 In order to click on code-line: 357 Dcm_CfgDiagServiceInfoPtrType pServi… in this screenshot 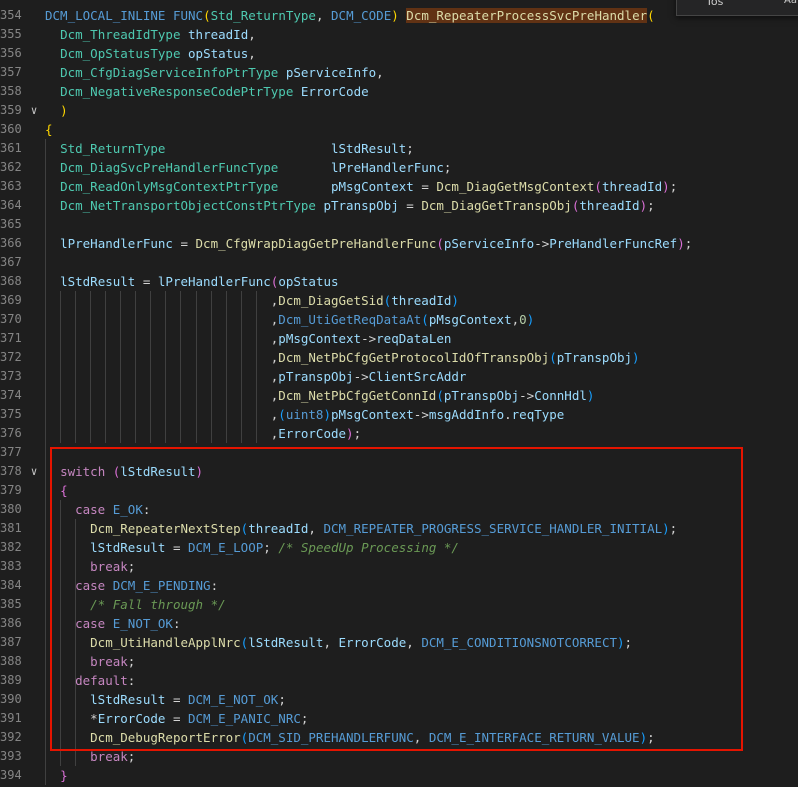, I will do `click(399, 72)`.